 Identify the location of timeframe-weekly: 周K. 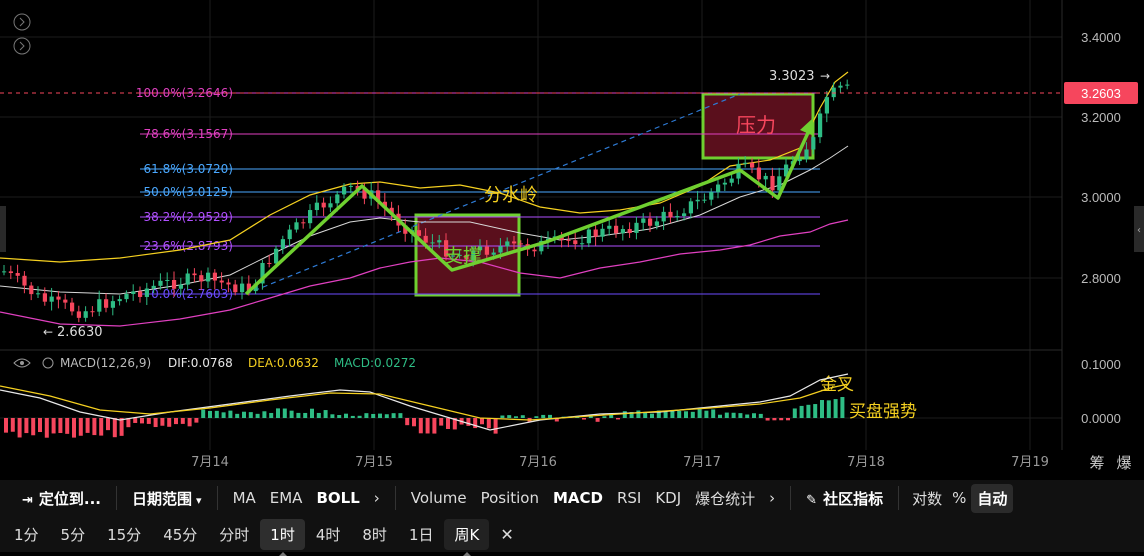
(467, 537).